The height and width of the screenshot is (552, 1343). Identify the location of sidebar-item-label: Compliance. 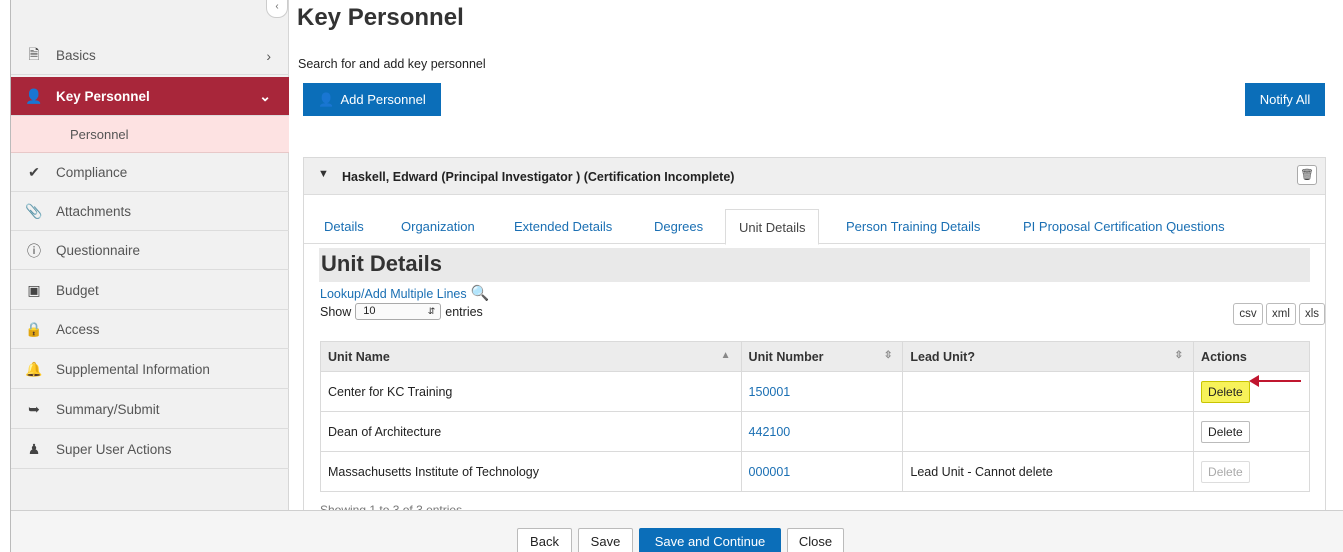
(92, 172).